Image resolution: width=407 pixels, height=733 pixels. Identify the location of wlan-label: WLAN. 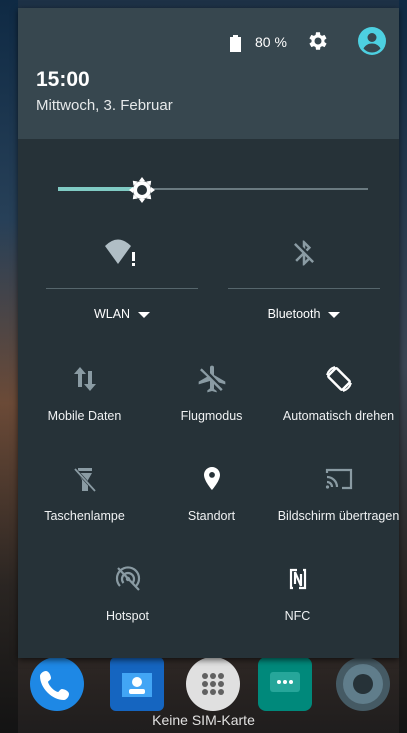
(112, 314).